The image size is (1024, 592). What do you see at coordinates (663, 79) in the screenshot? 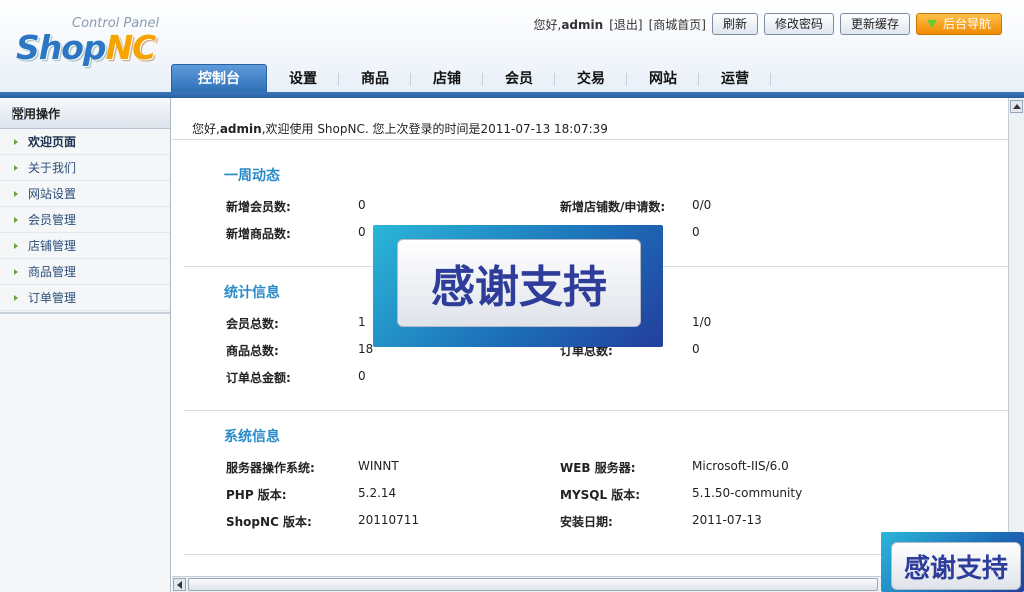
I see `tab-website: 网站` at bounding box center [663, 79].